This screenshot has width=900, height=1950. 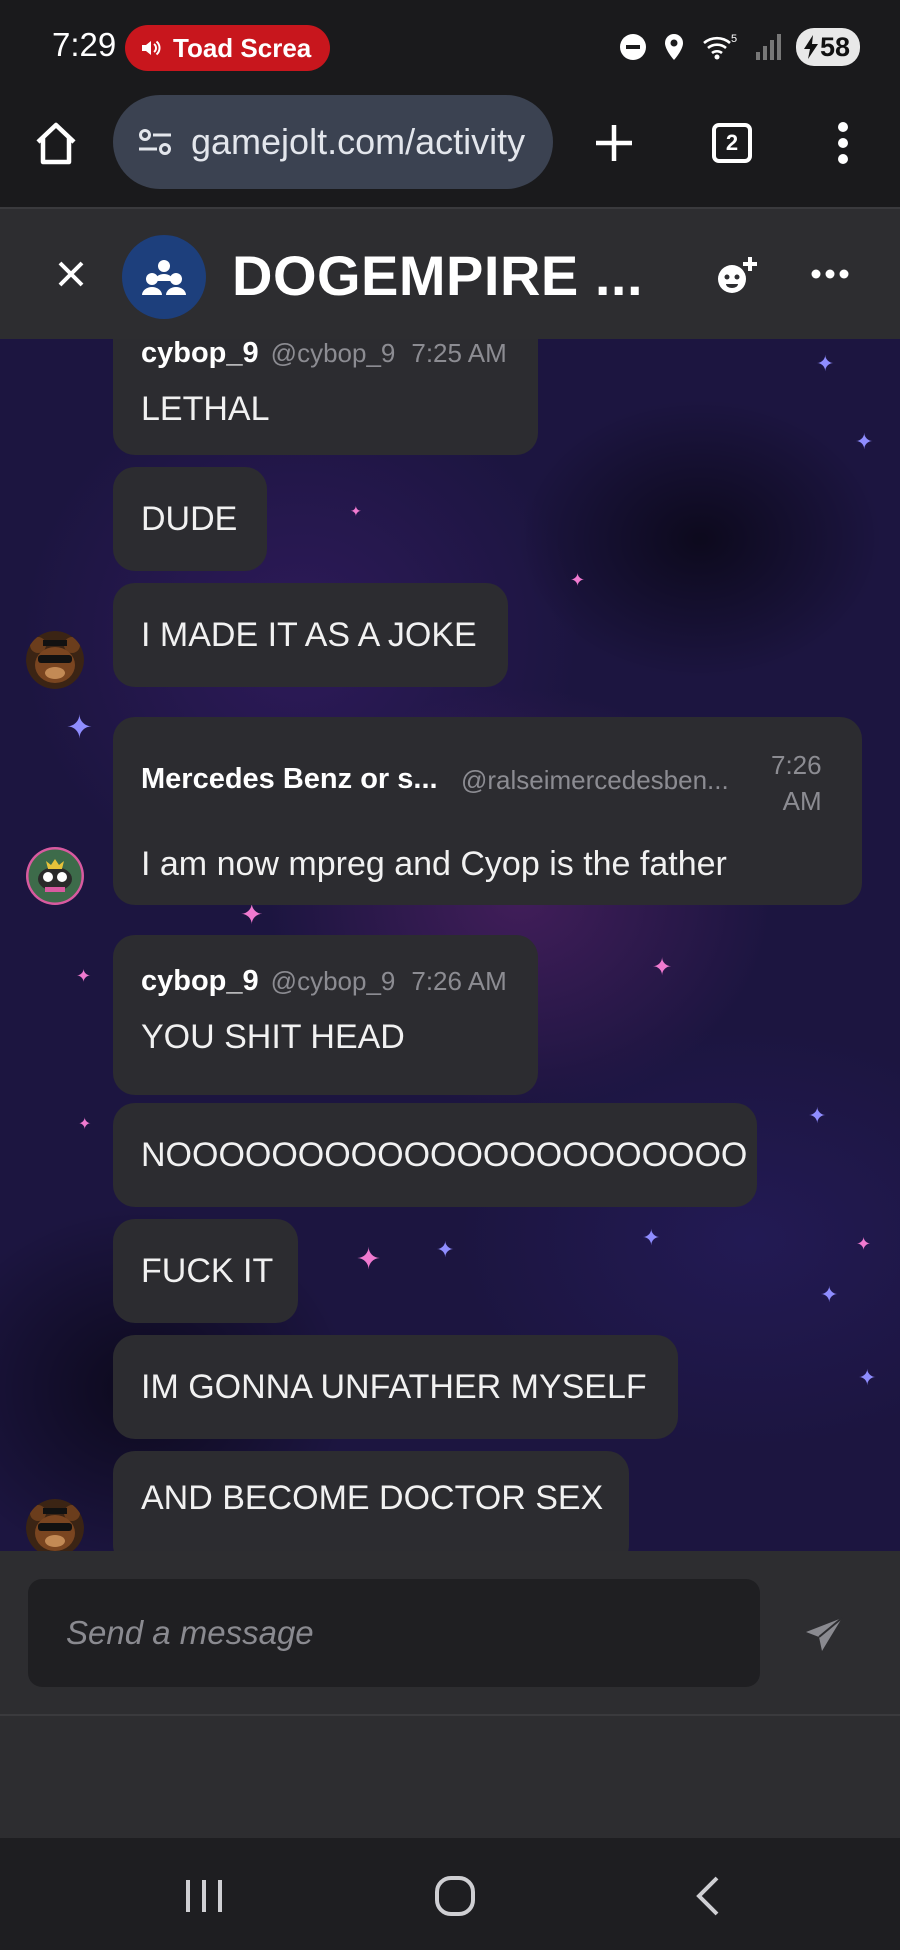 I want to click on more-horizontal-icon, so click(x=830, y=274).